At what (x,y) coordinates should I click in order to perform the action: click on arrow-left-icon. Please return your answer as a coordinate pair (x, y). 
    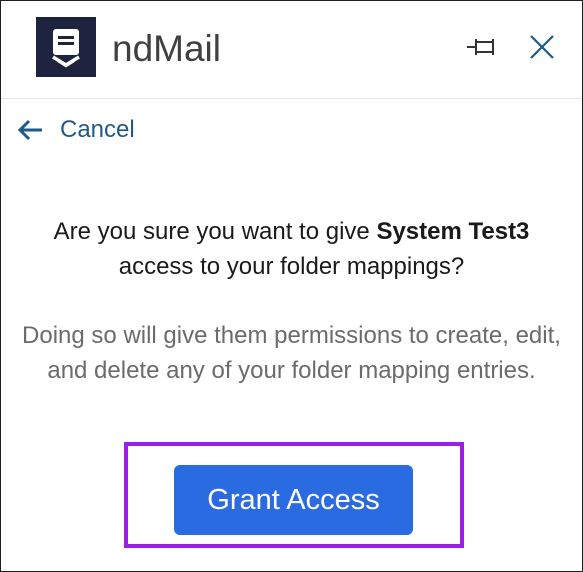
    Looking at the image, I should click on (30, 130).